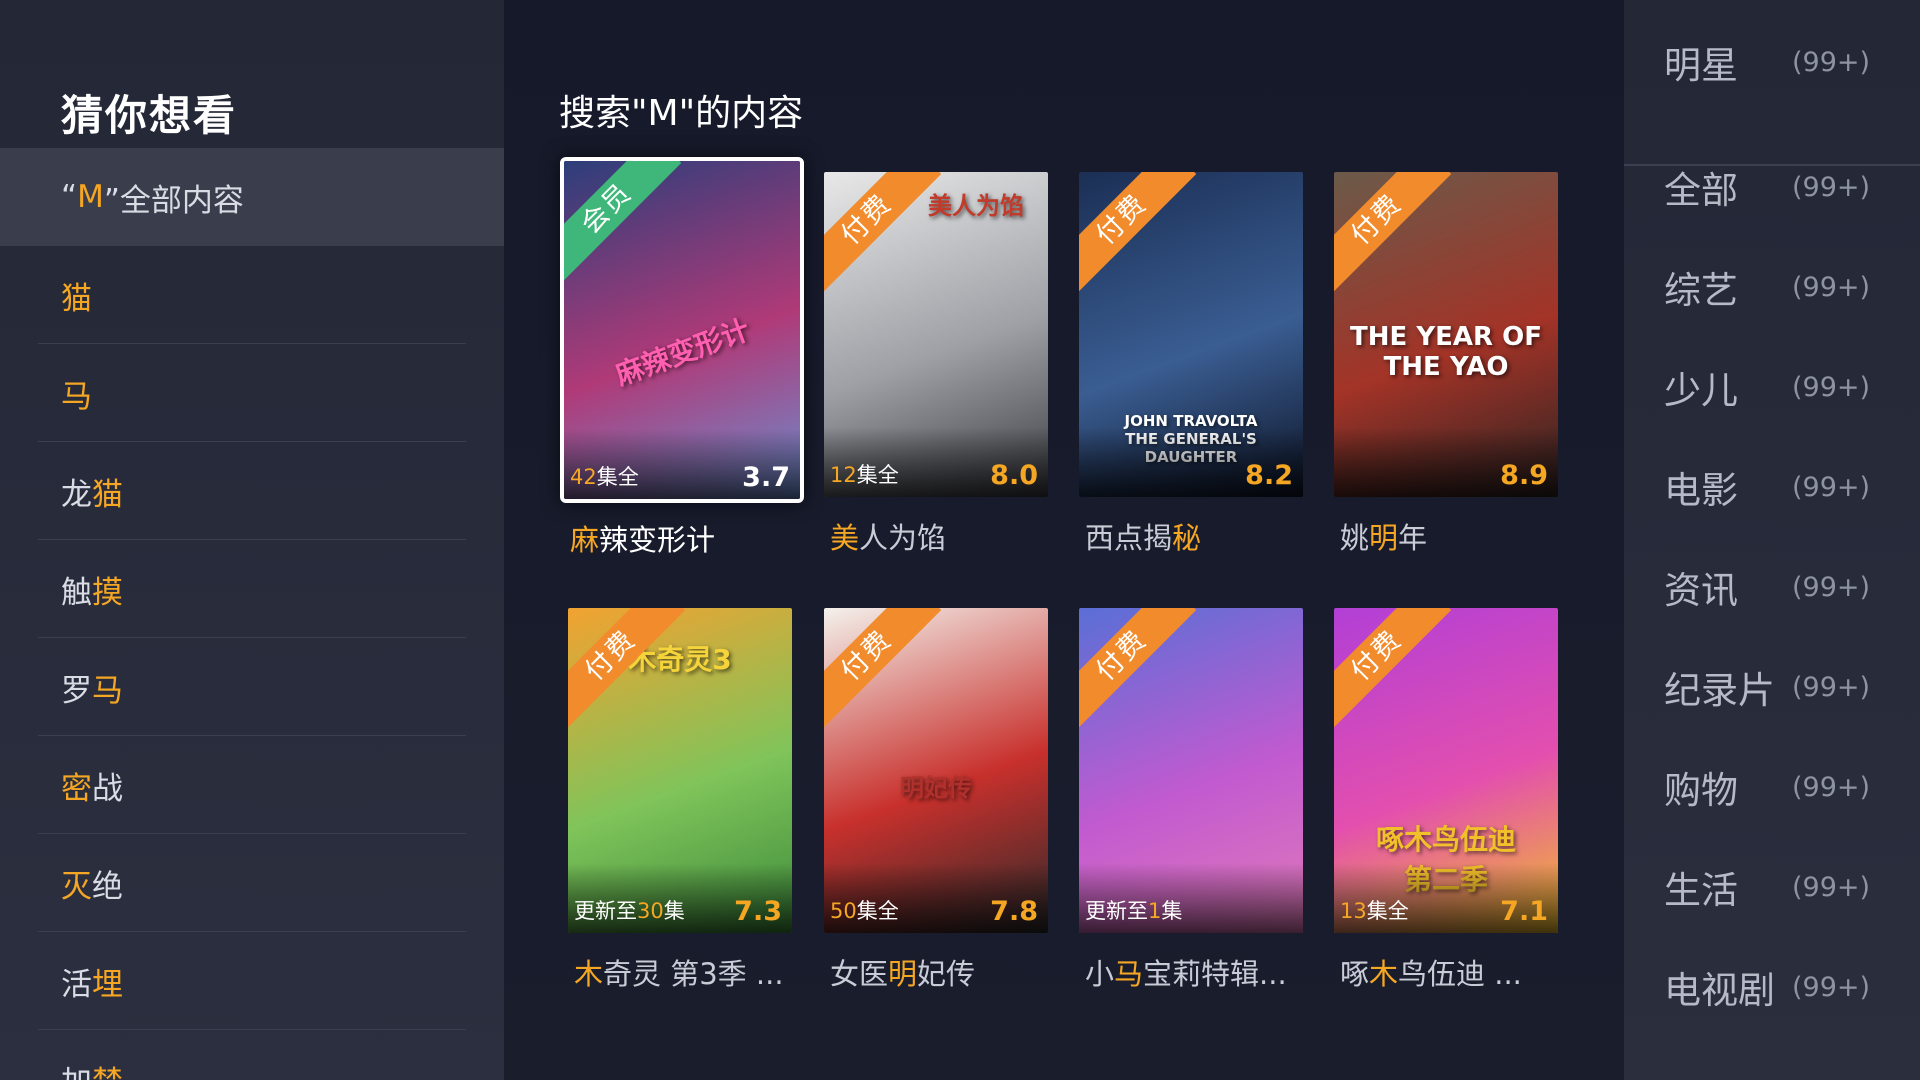 The height and width of the screenshot is (1080, 1920). Describe the element at coordinates (1701, 490) in the screenshot. I see `category-label: 电影` at that location.